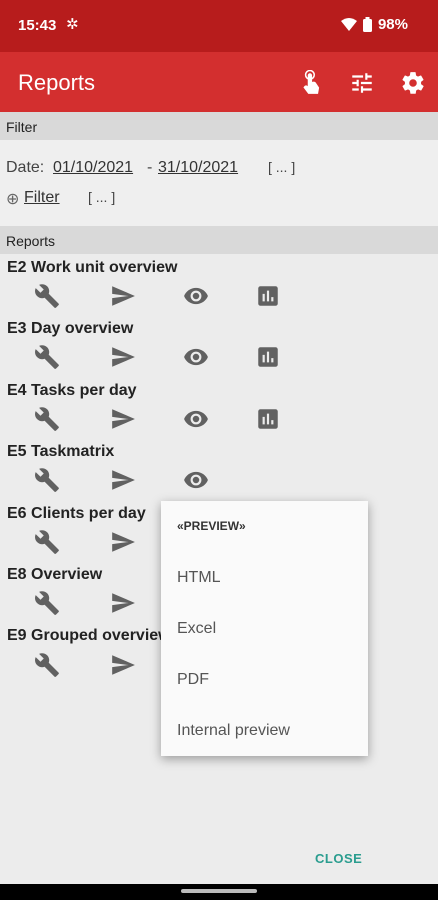 The width and height of the screenshot is (438, 900). I want to click on navigation-bar, so click(219, 892).